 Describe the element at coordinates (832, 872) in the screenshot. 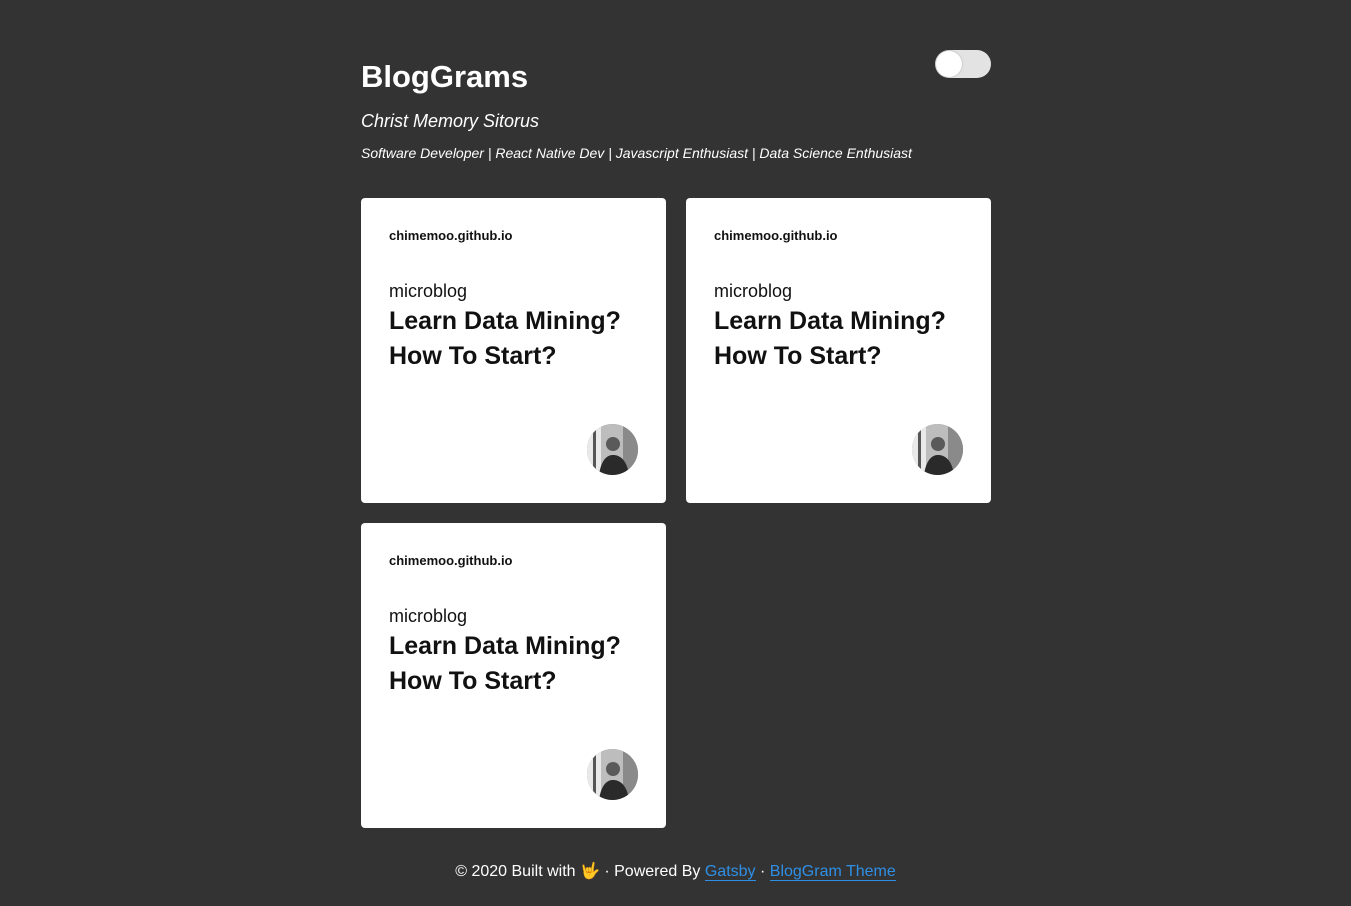

I see `bloggram-theme-link: BlogGram Theme` at that location.